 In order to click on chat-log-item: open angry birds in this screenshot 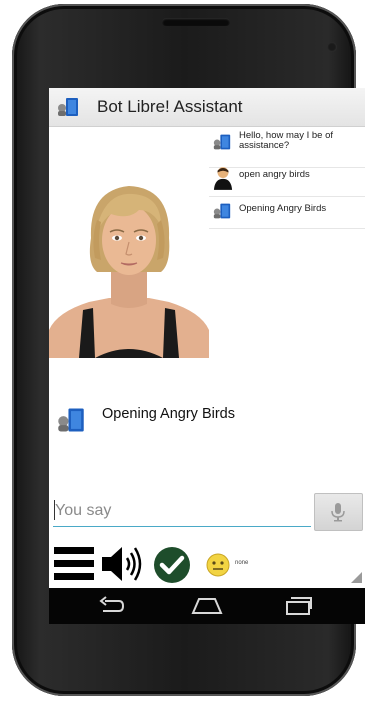, I will do `click(287, 180)`.